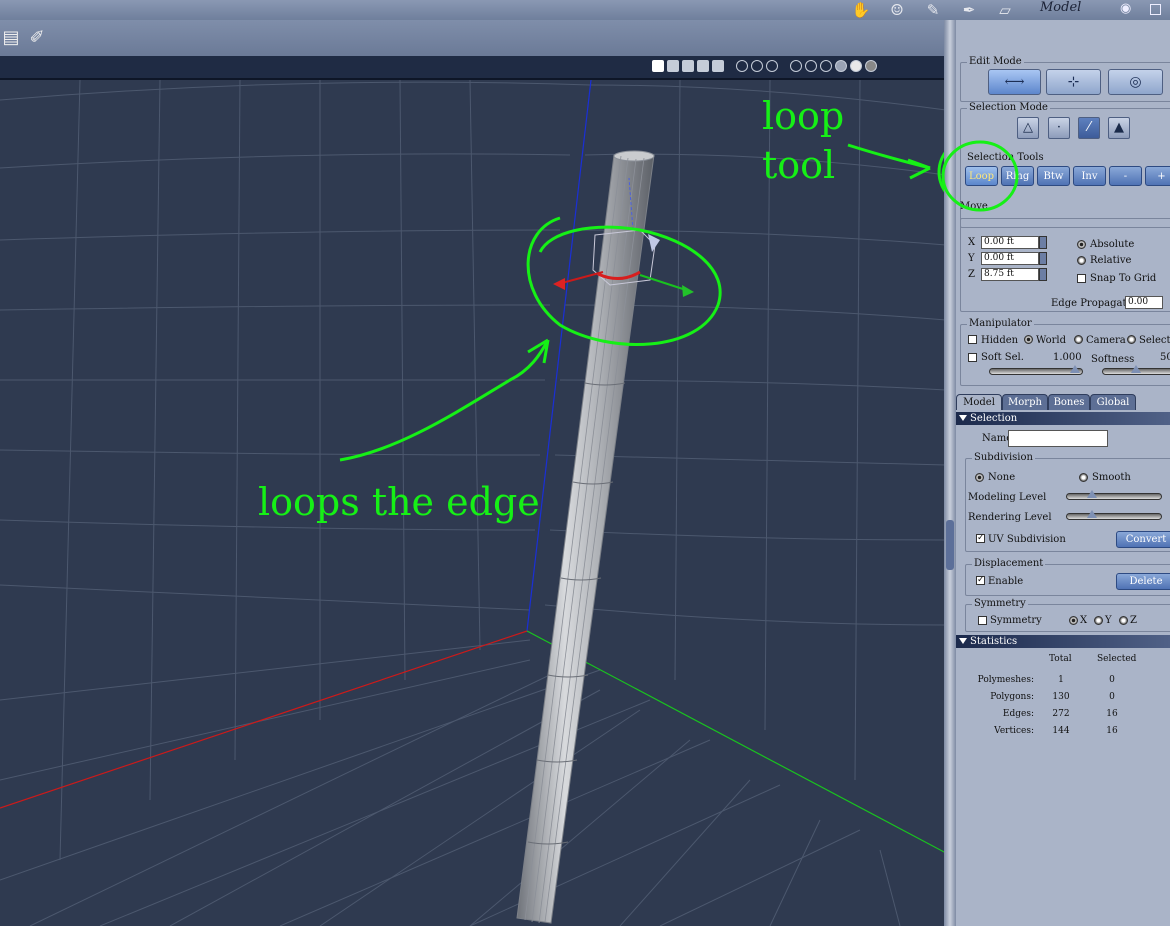 The height and width of the screenshot is (926, 1170). I want to click on uv-subdivision-checkbox: ✓, so click(980, 538).